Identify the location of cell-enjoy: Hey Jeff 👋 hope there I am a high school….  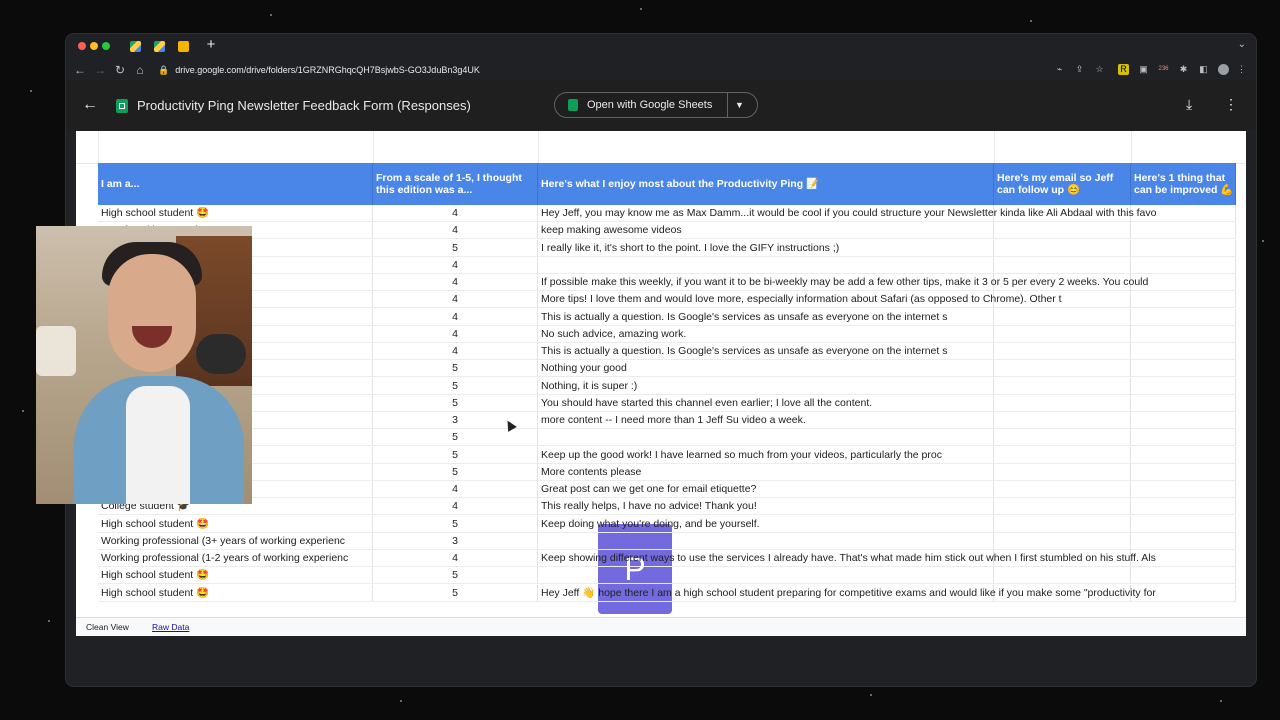
(847, 593).